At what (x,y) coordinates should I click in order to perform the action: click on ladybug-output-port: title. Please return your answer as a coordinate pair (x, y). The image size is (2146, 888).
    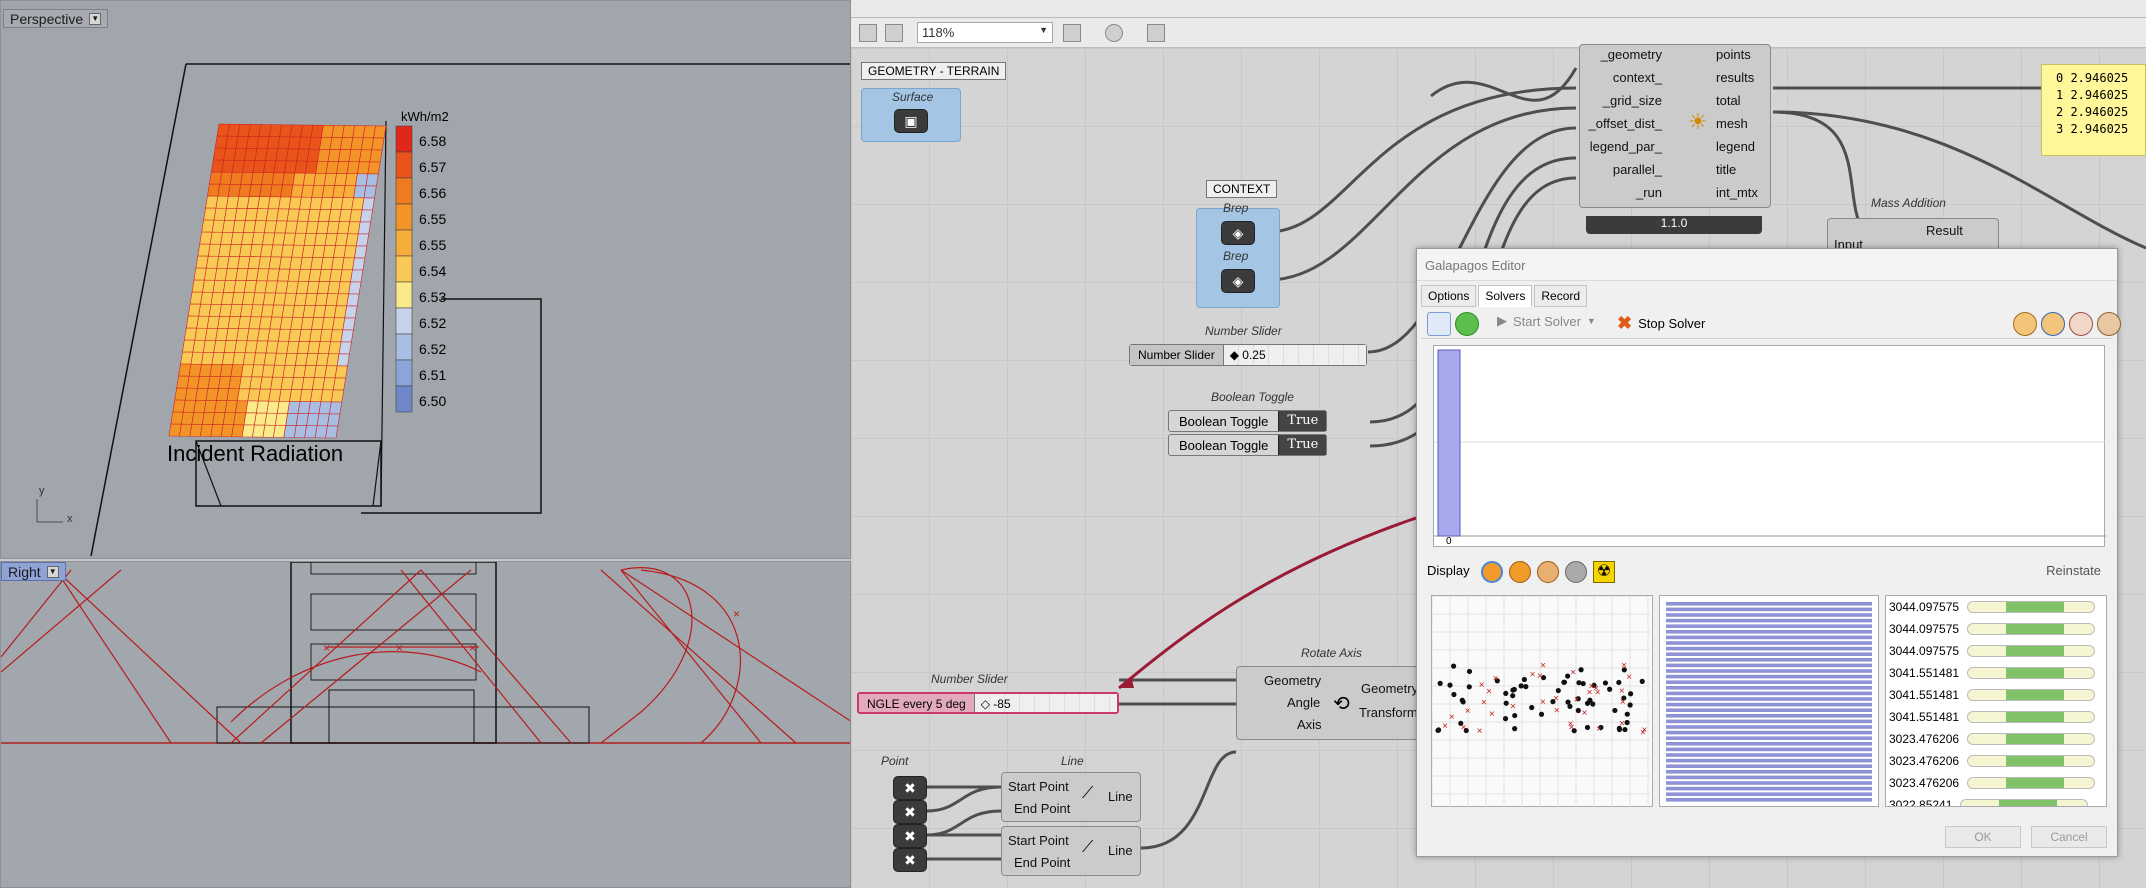
    Looking at the image, I should click on (1726, 169).